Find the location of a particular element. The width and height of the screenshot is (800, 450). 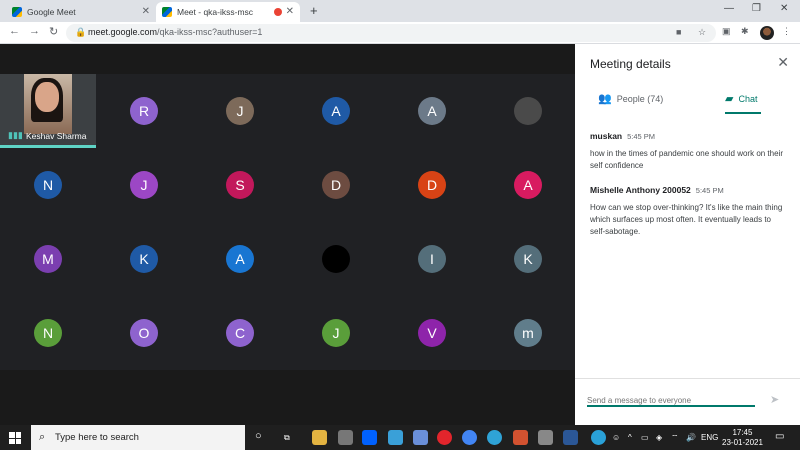

minimize-icon: — is located at coordinates (729, 8).